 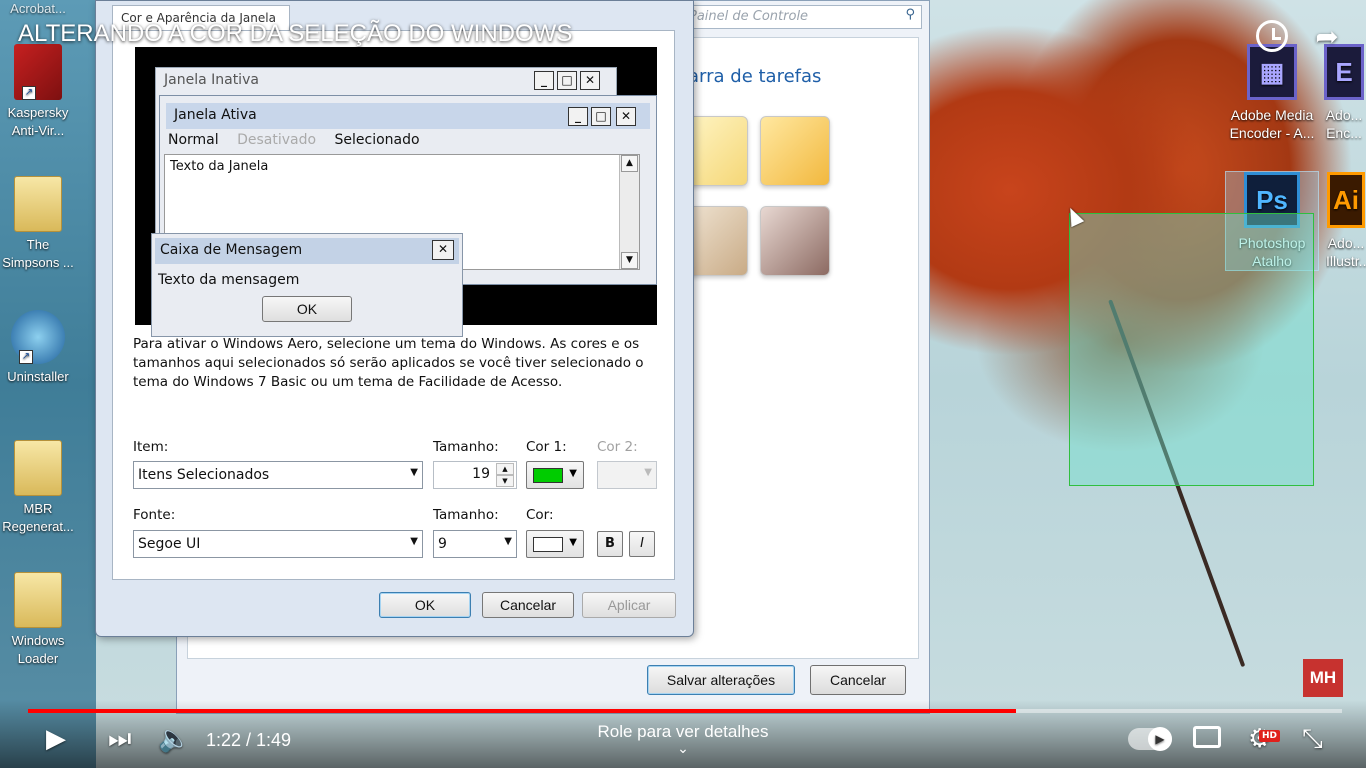 I want to click on menu-selected: Selecionado, so click(x=377, y=140).